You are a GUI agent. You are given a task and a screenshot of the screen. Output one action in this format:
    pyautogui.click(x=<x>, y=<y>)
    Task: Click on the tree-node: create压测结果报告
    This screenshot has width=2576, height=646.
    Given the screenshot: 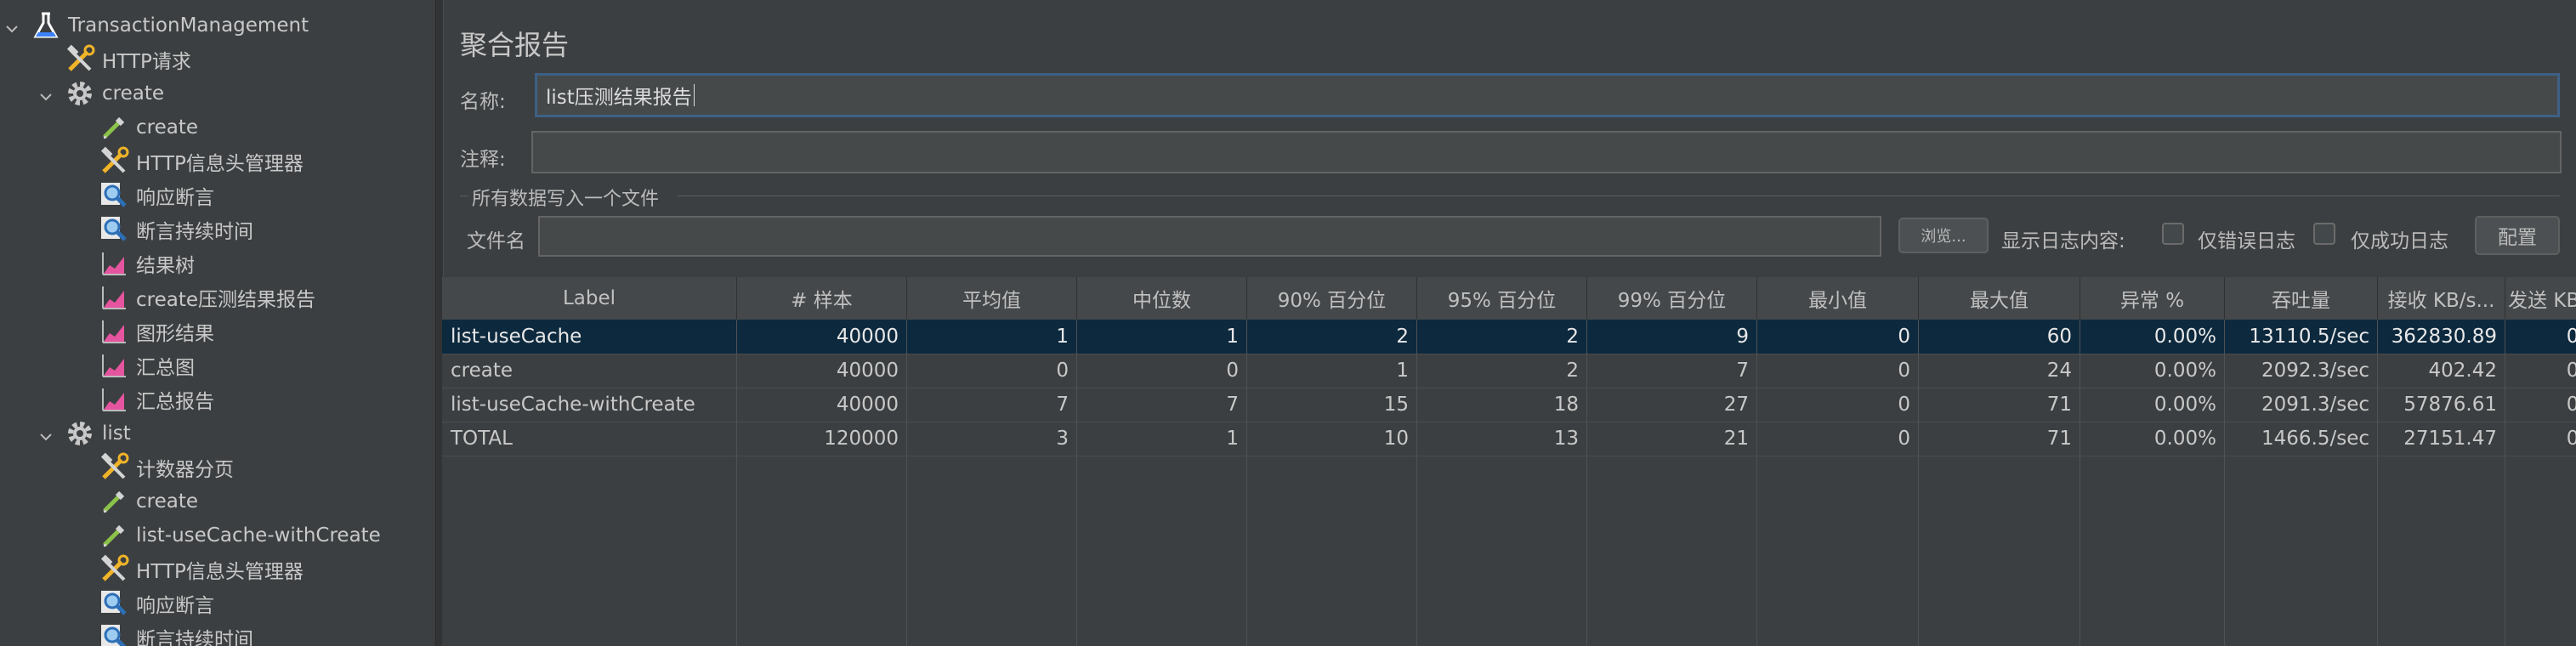 What is the action you would take?
    pyautogui.click(x=207, y=297)
    